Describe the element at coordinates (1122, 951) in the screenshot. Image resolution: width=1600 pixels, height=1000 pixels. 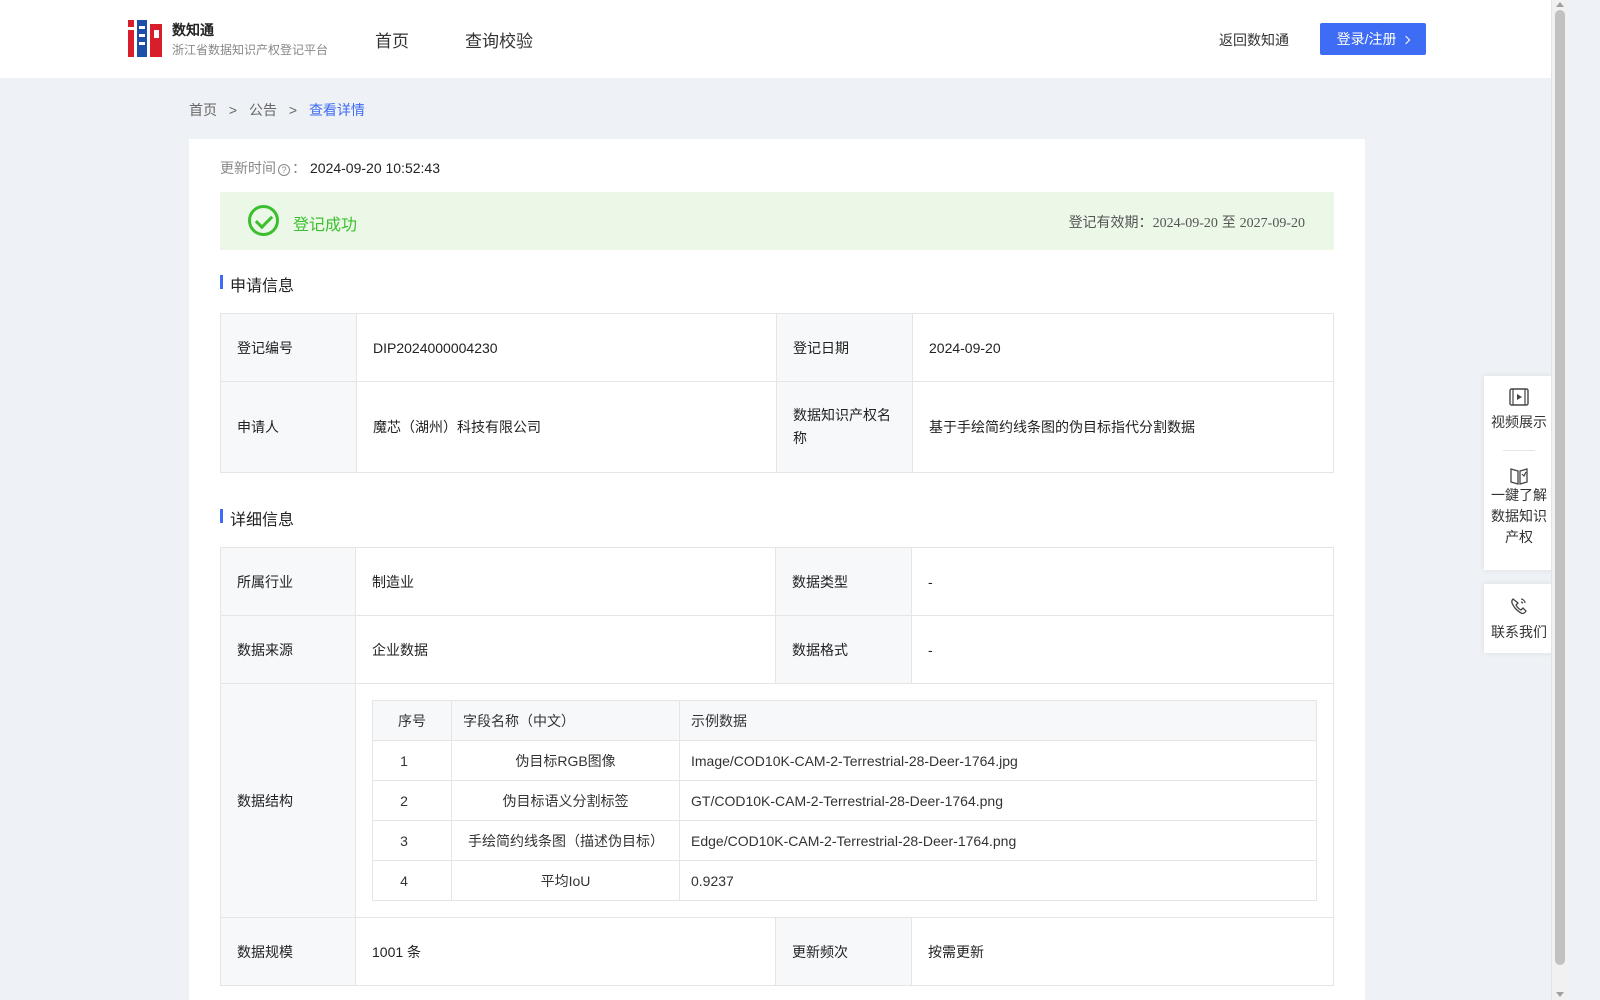
I see `update-freq-value: 按需更新` at that location.